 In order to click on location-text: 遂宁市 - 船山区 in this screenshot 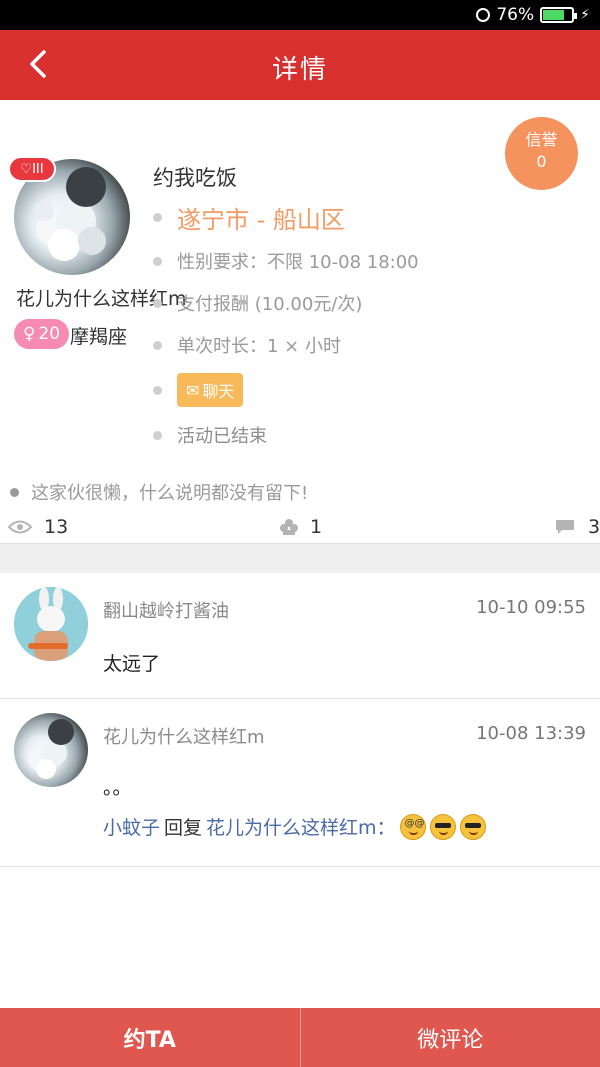, I will do `click(261, 220)`.